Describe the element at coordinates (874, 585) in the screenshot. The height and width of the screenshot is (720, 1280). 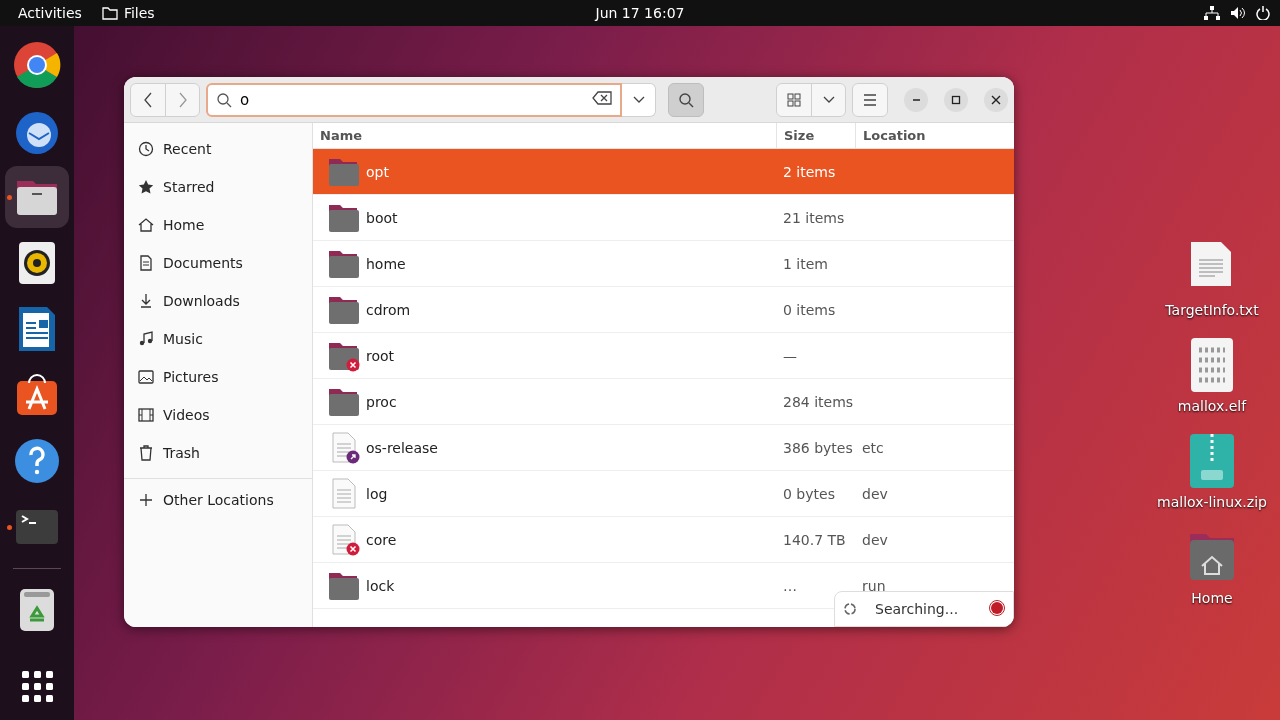
I see `file-location: run` at that location.